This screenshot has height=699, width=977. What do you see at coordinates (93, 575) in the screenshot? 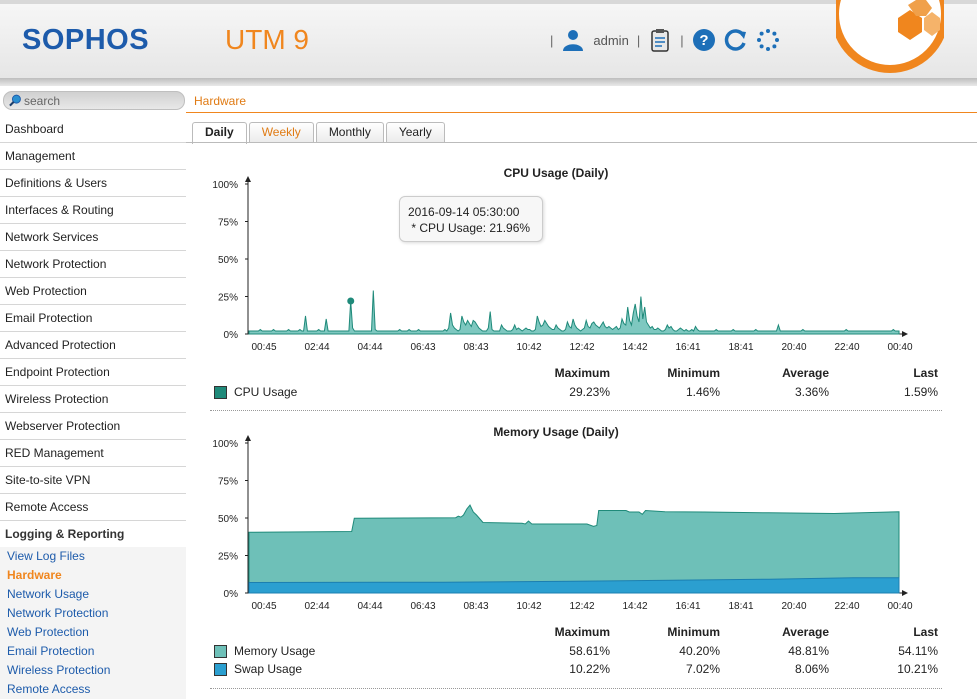
I see `sidebar-subitem-hardware: Hardware` at bounding box center [93, 575].